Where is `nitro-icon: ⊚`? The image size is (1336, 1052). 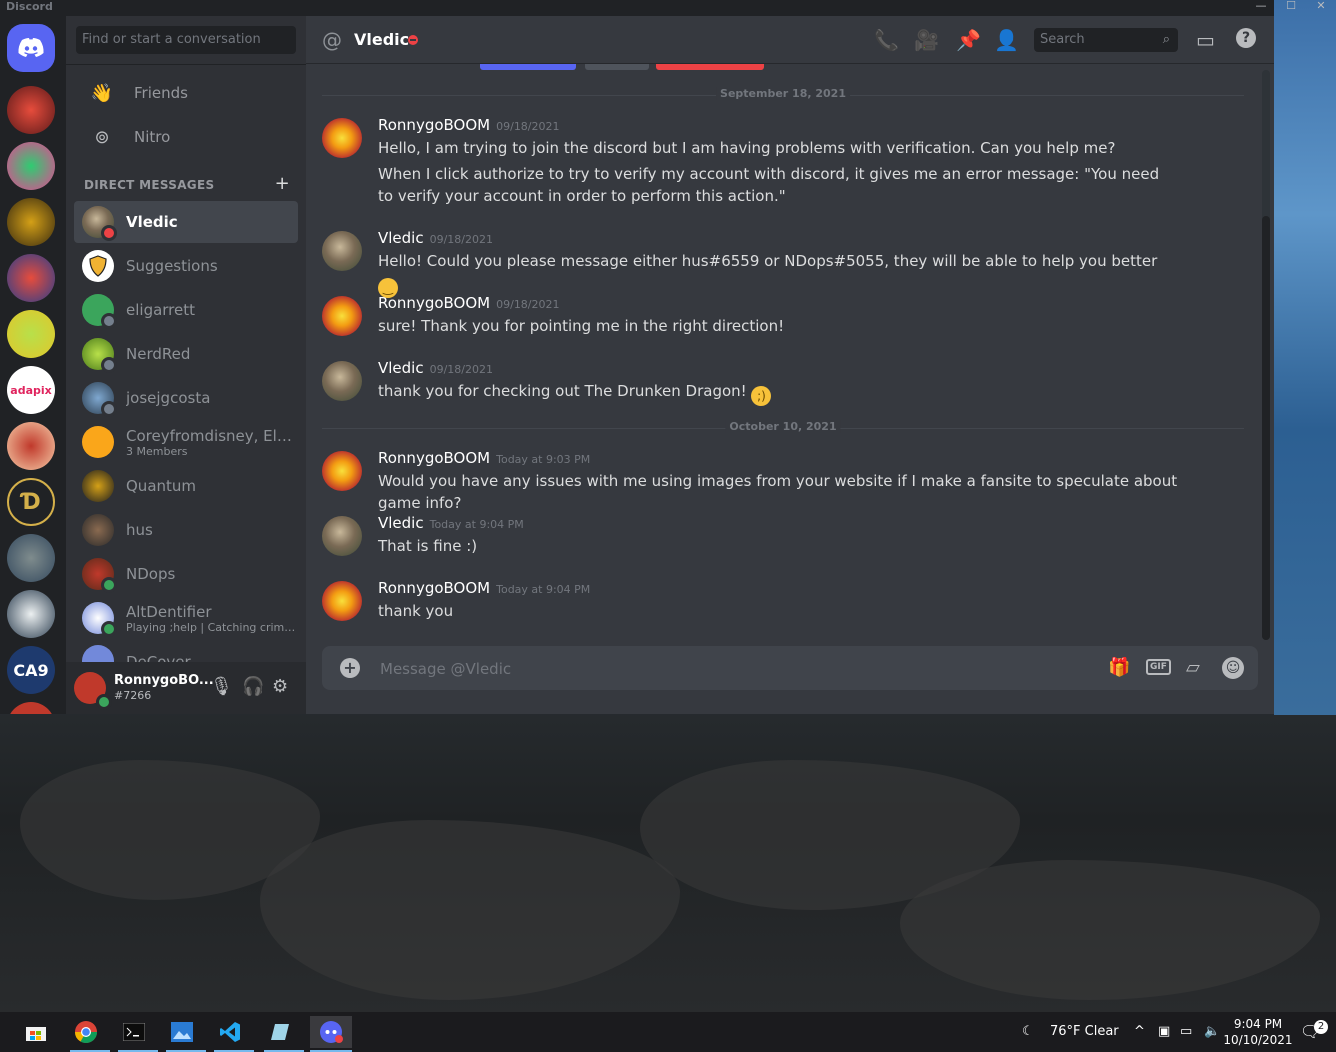
nitro-icon: ⊚ is located at coordinates (102, 137).